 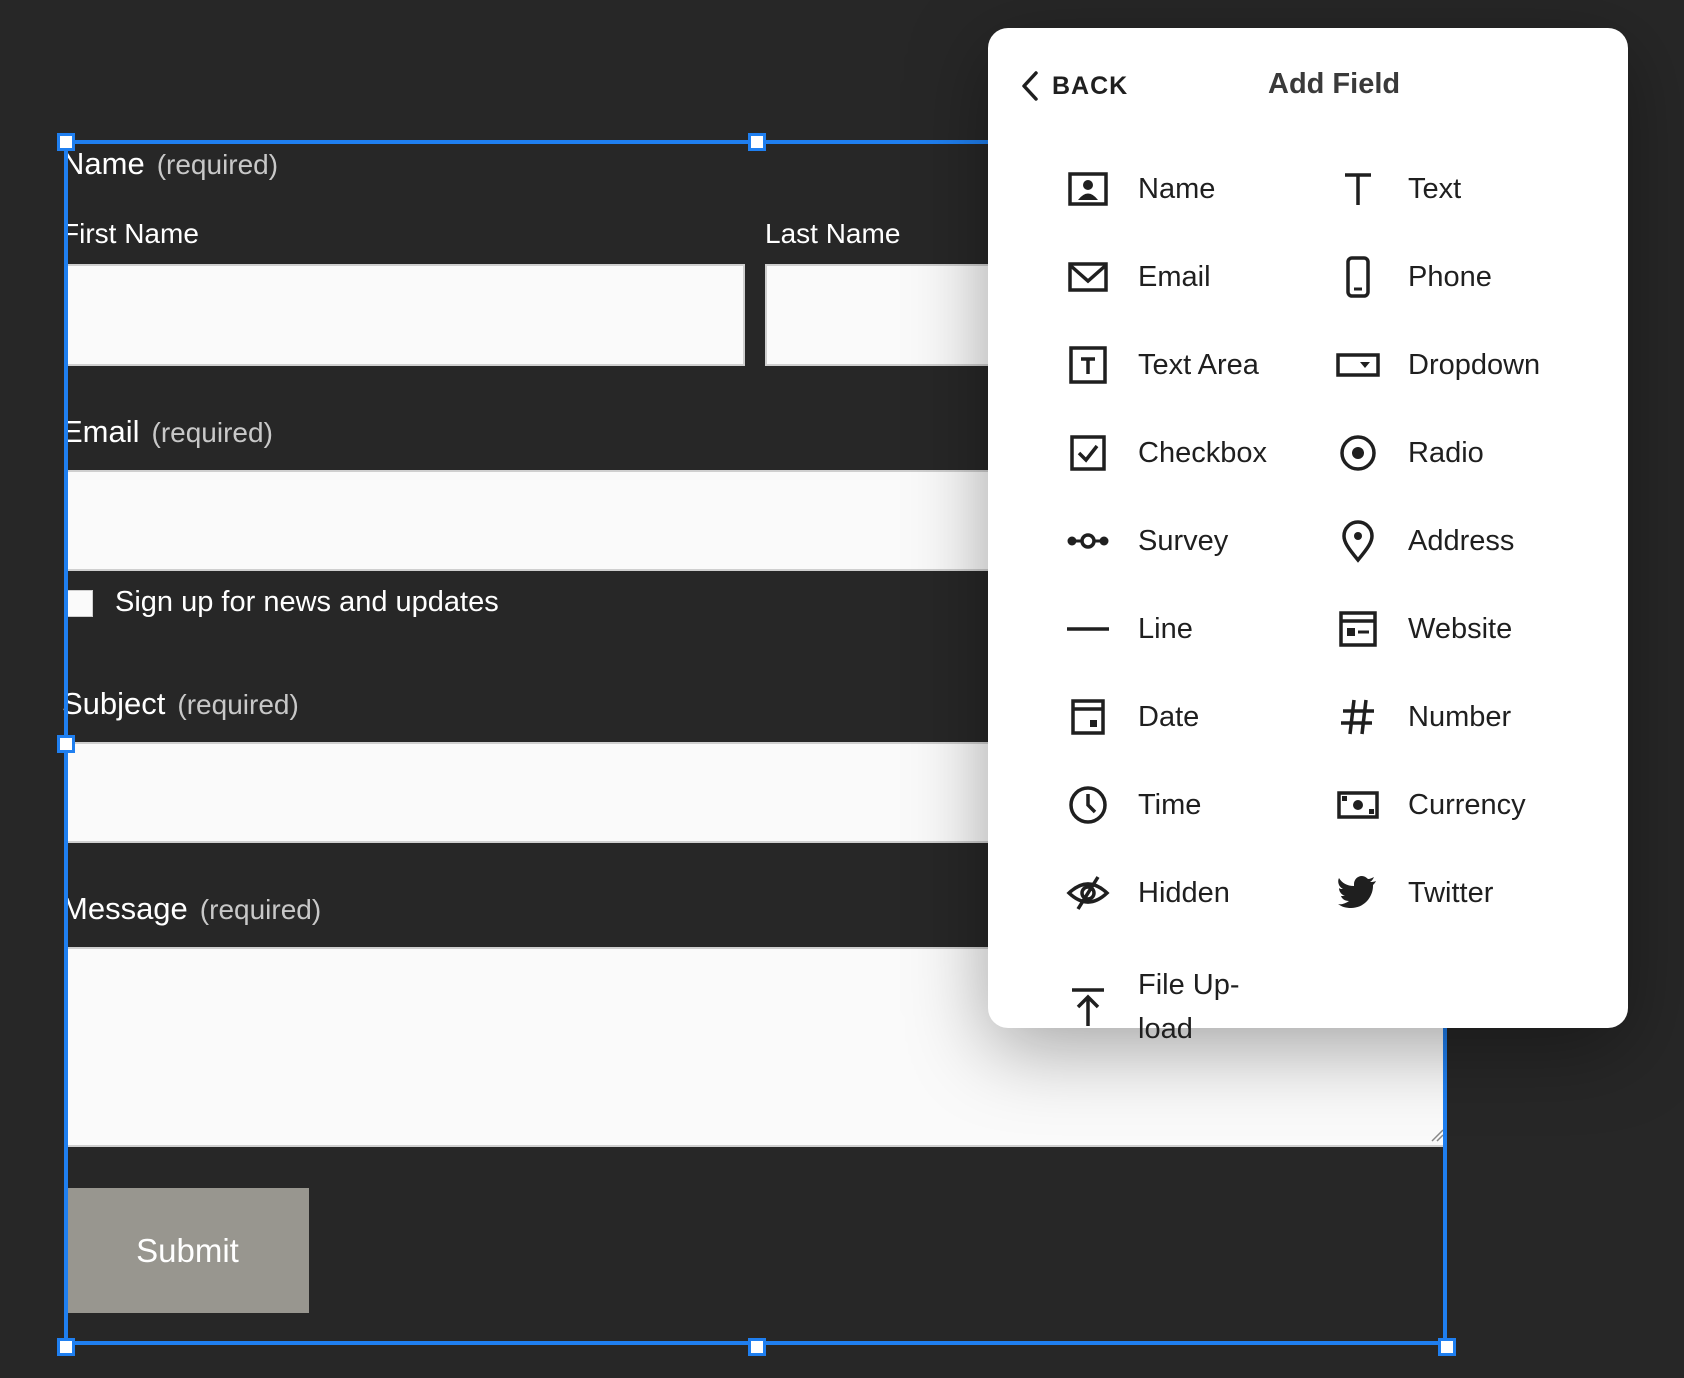 What do you see at coordinates (1467, 805) in the screenshot?
I see `field-option-label: Currency` at bounding box center [1467, 805].